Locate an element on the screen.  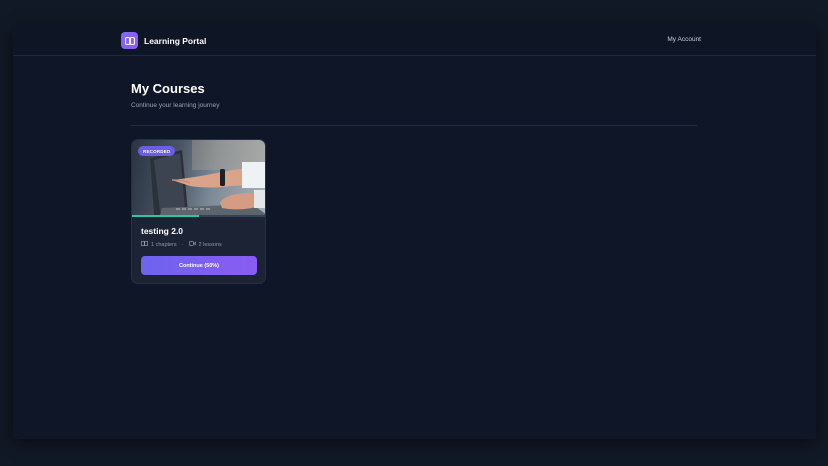
page-title: My Courses is located at coordinates (168, 88).